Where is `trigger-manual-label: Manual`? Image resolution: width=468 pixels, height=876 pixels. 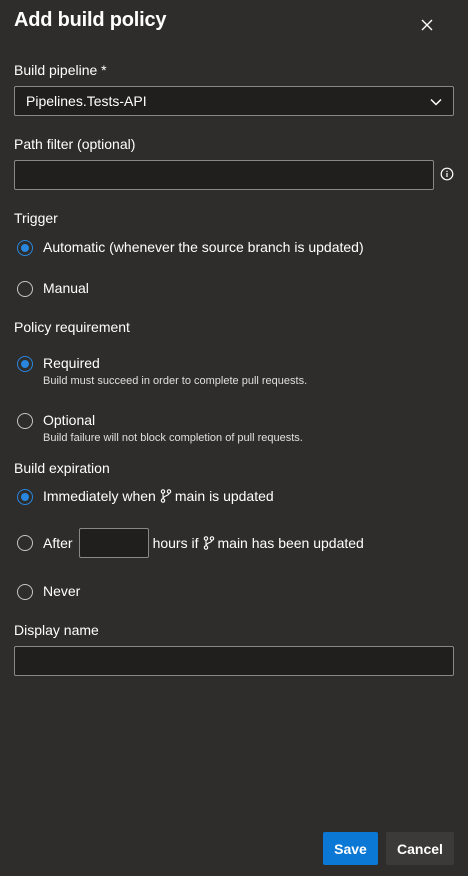 trigger-manual-label: Manual is located at coordinates (66, 288).